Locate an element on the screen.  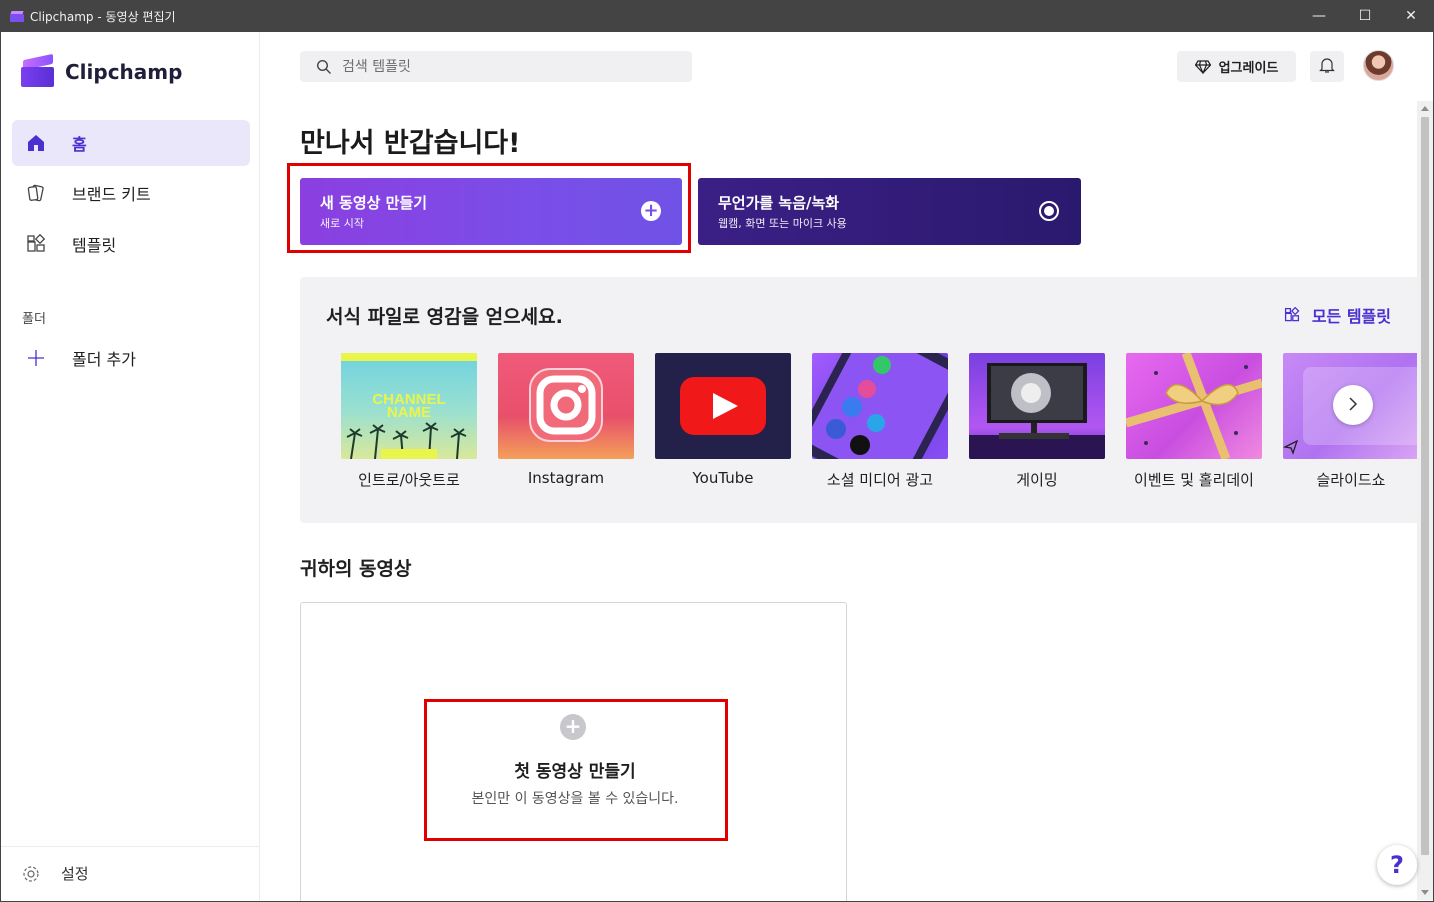
template-label: Instagram is located at coordinates (566, 478).